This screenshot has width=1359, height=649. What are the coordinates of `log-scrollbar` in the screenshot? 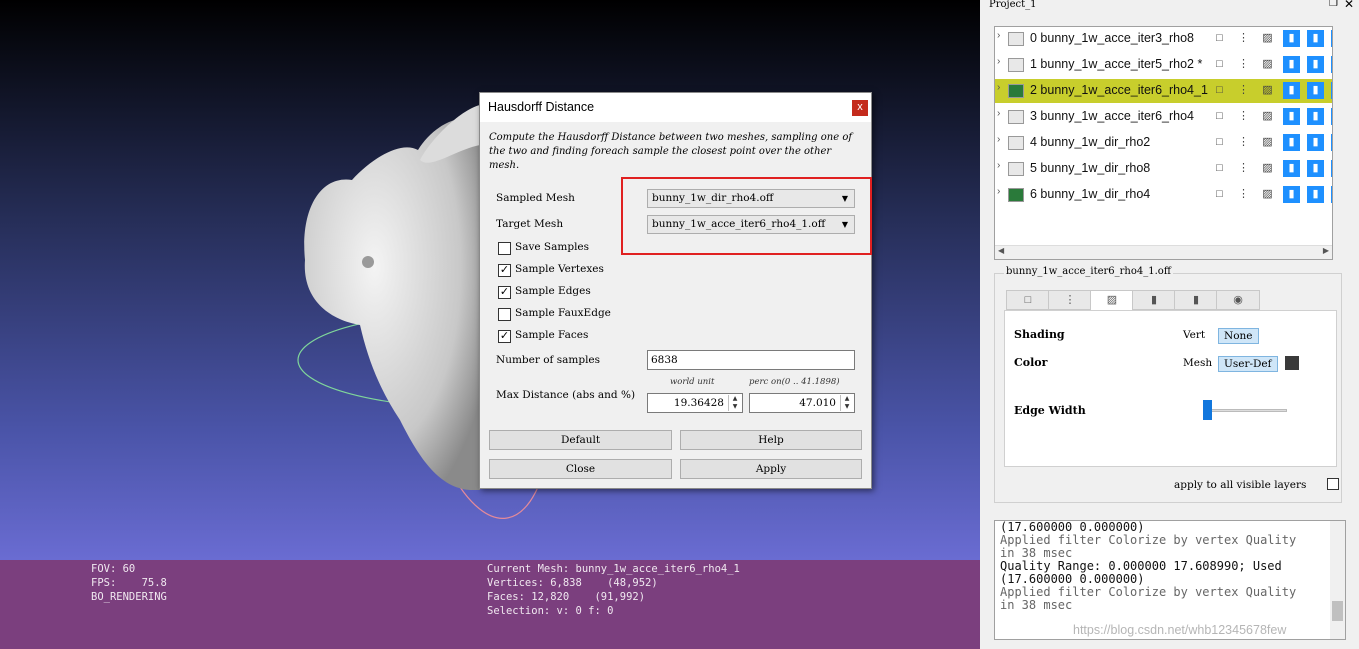 It's located at (1337, 580).